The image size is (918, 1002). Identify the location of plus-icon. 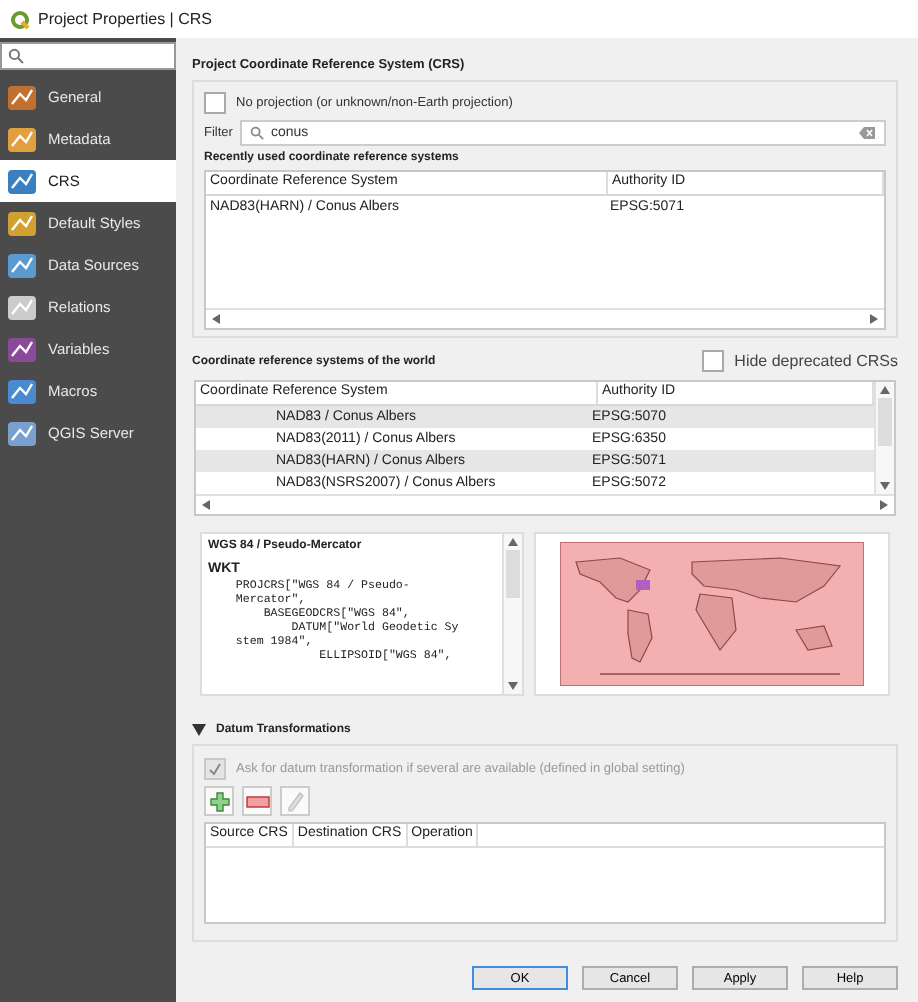
(219, 801).